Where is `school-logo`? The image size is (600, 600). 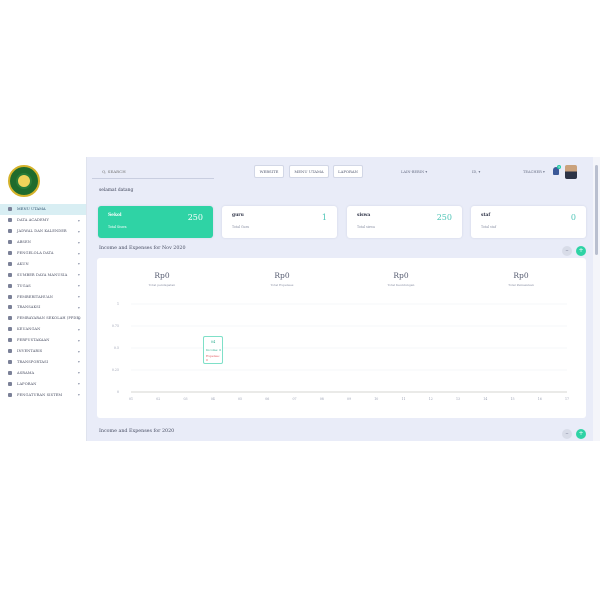 school-logo is located at coordinates (24, 181).